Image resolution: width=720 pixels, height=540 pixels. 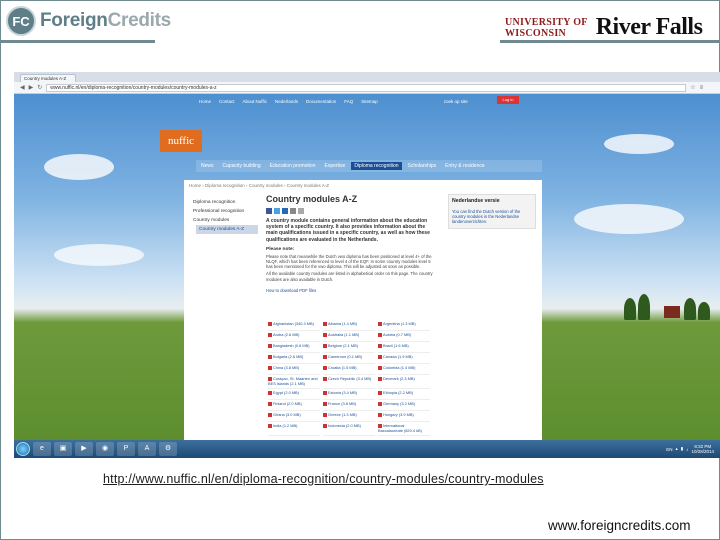 What do you see at coordinates (294, 336) in the screenshot?
I see `country-module-link: Aruba (2.6 MB)` at bounding box center [294, 336].